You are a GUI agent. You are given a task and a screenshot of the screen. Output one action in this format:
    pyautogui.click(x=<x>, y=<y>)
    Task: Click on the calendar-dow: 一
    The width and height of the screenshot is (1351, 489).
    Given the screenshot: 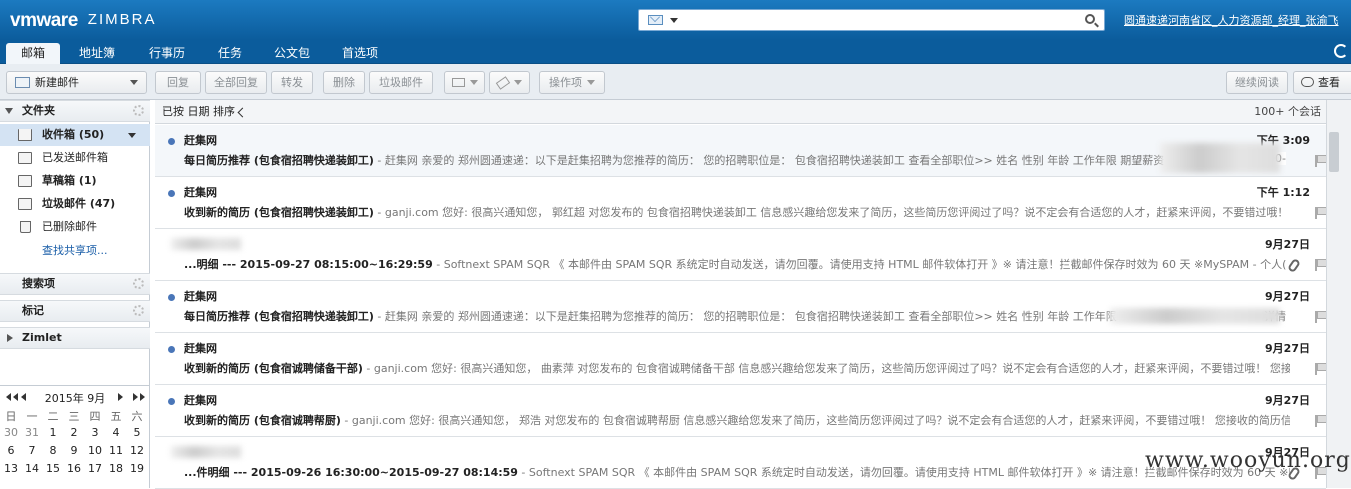 What is the action you would take?
    pyautogui.click(x=32, y=416)
    